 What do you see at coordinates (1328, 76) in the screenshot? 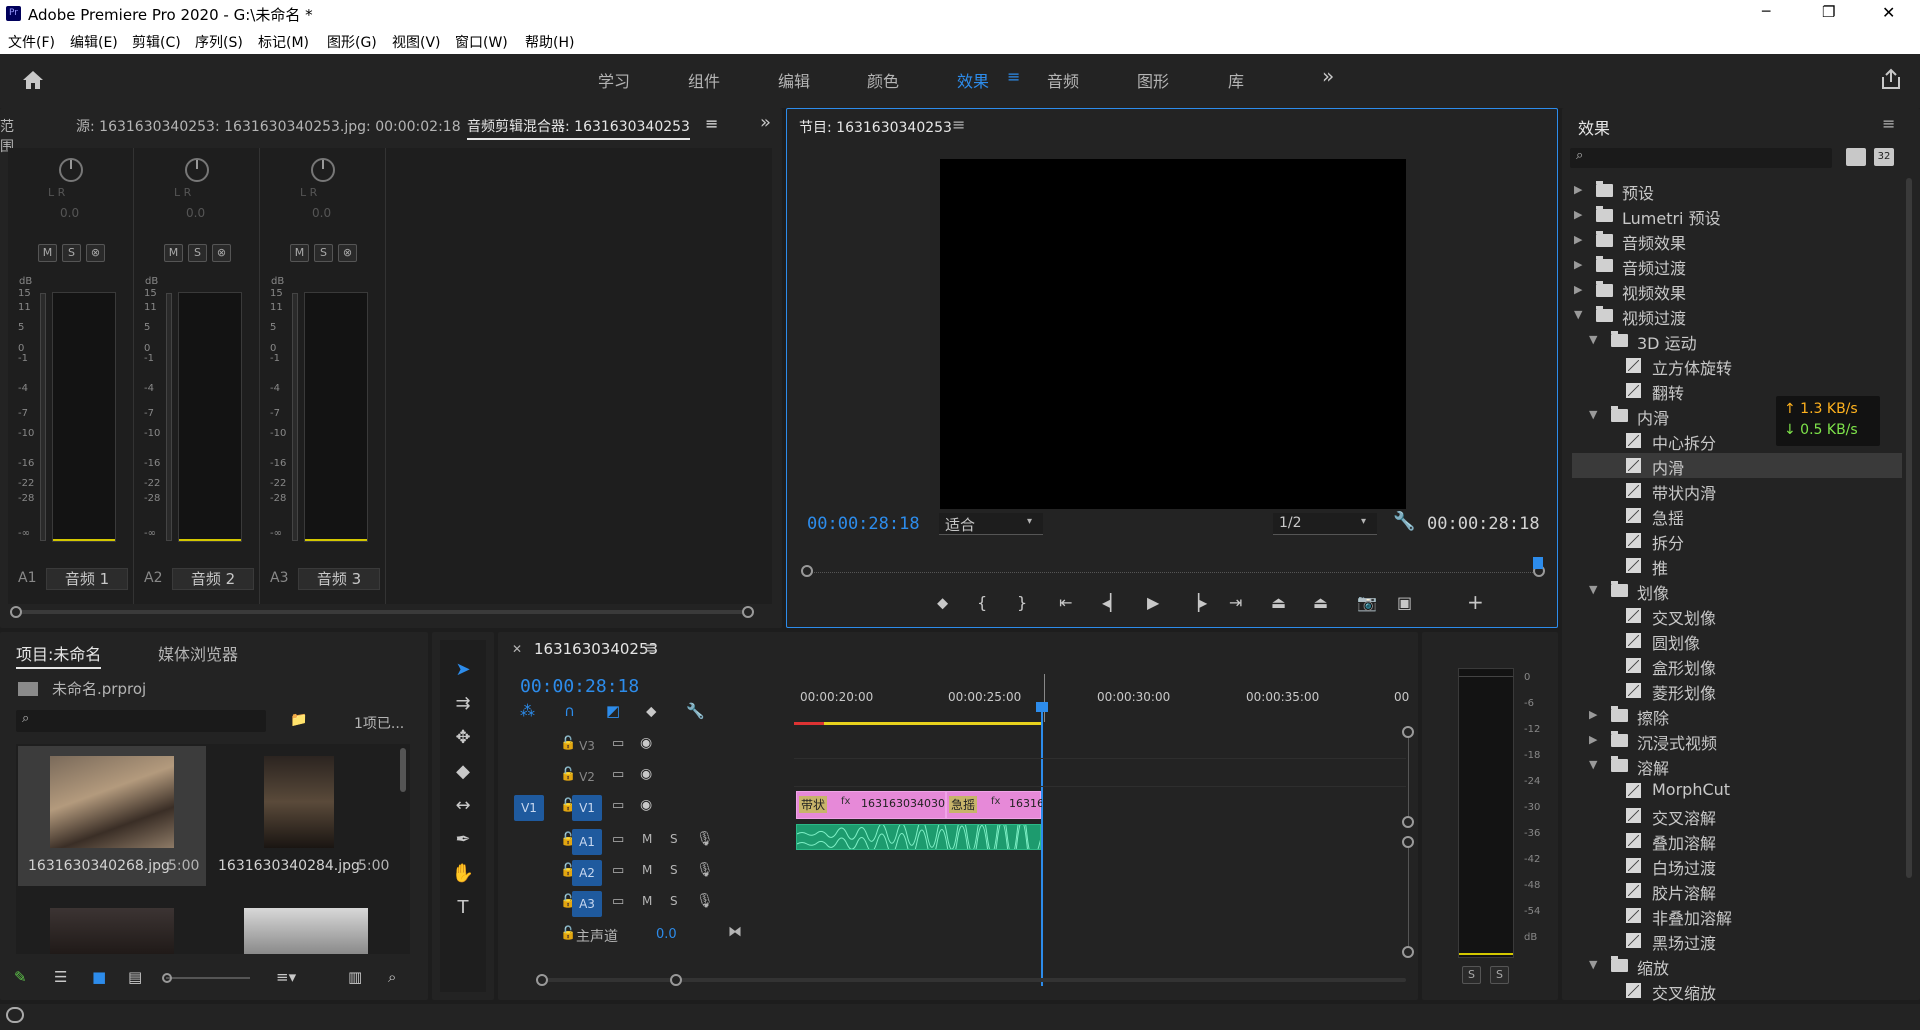
I see `workspace-more-icon: »` at bounding box center [1328, 76].